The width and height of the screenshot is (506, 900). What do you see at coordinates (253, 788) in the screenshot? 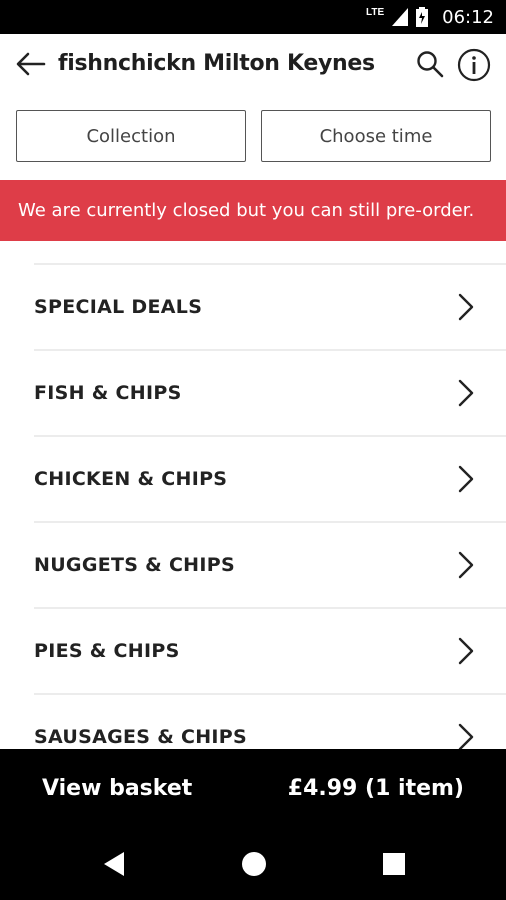
I see `view-basket-bar: View basket £4.99 (1 item)` at bounding box center [253, 788].